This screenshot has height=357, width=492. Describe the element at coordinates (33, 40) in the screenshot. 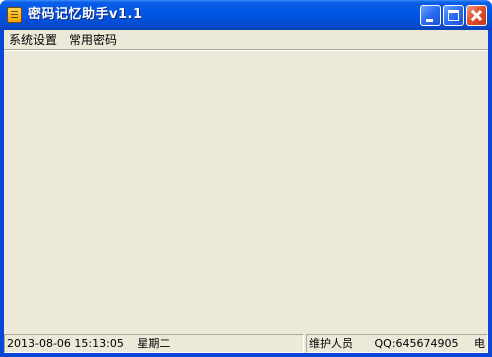

I see `menu-system-settings: 系统设置` at that location.